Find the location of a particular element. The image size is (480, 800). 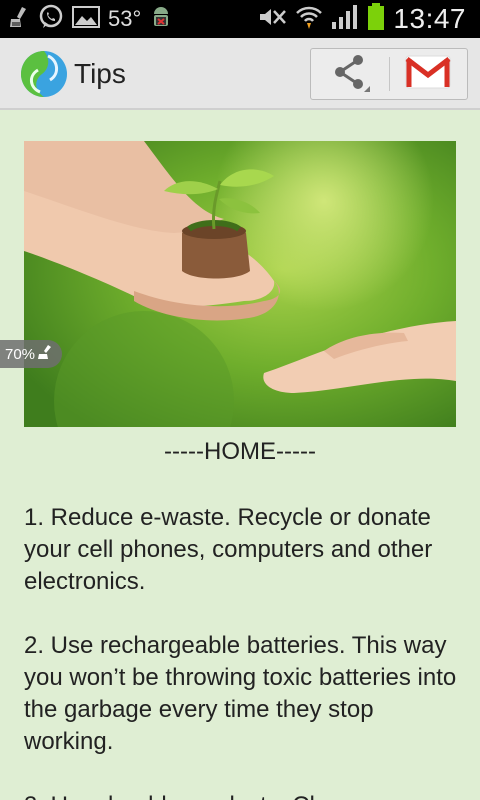

page-title: Tips is located at coordinates (100, 73).